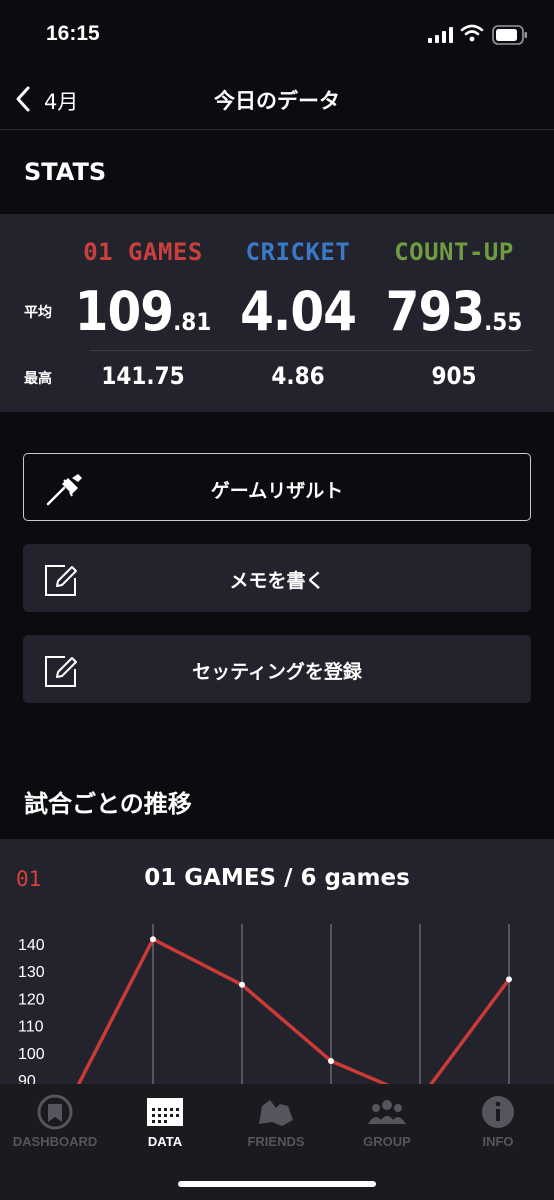 The image size is (554, 1200). I want to click on status-bar: 16:15, so click(277, 35).